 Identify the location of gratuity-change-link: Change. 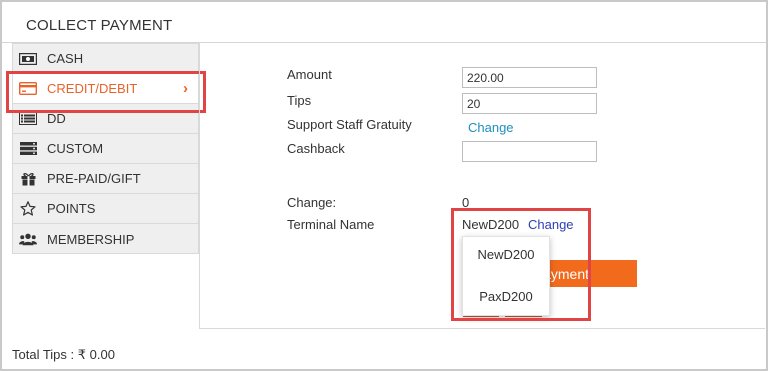
(491, 127).